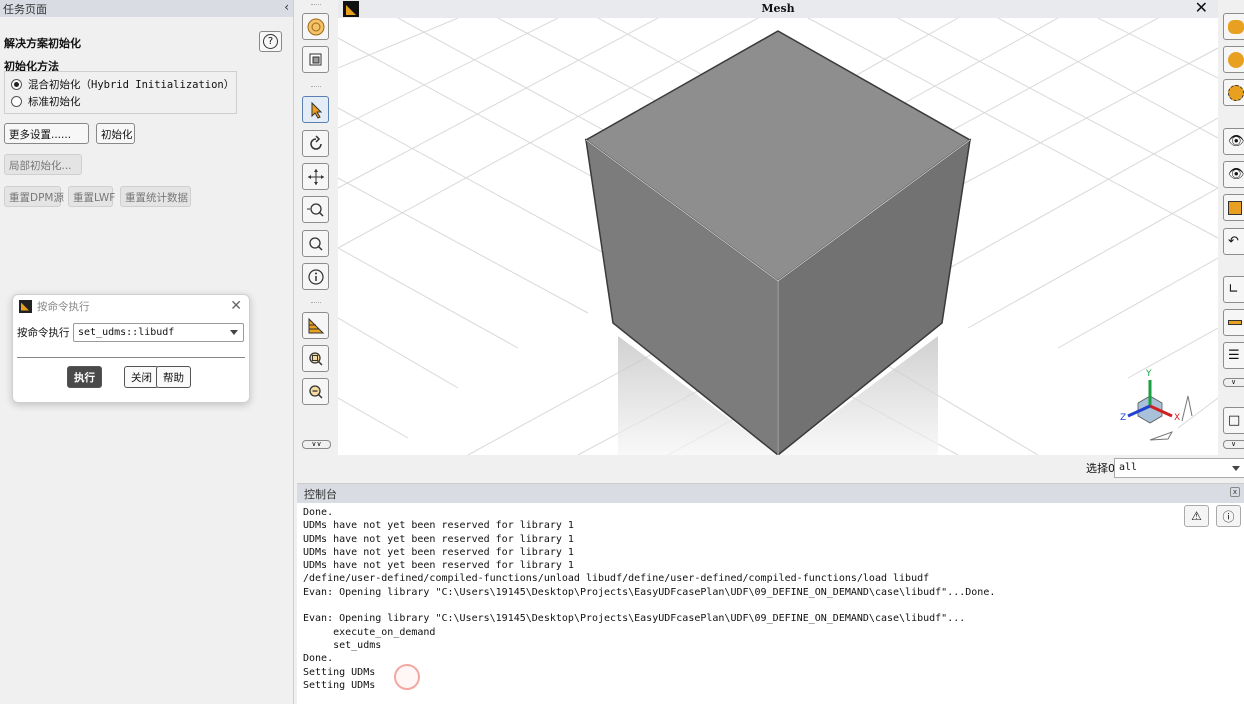 Image resolution: width=1244 pixels, height=704 pixels. What do you see at coordinates (1233, 207) in the screenshot?
I see `frame-icon` at bounding box center [1233, 207].